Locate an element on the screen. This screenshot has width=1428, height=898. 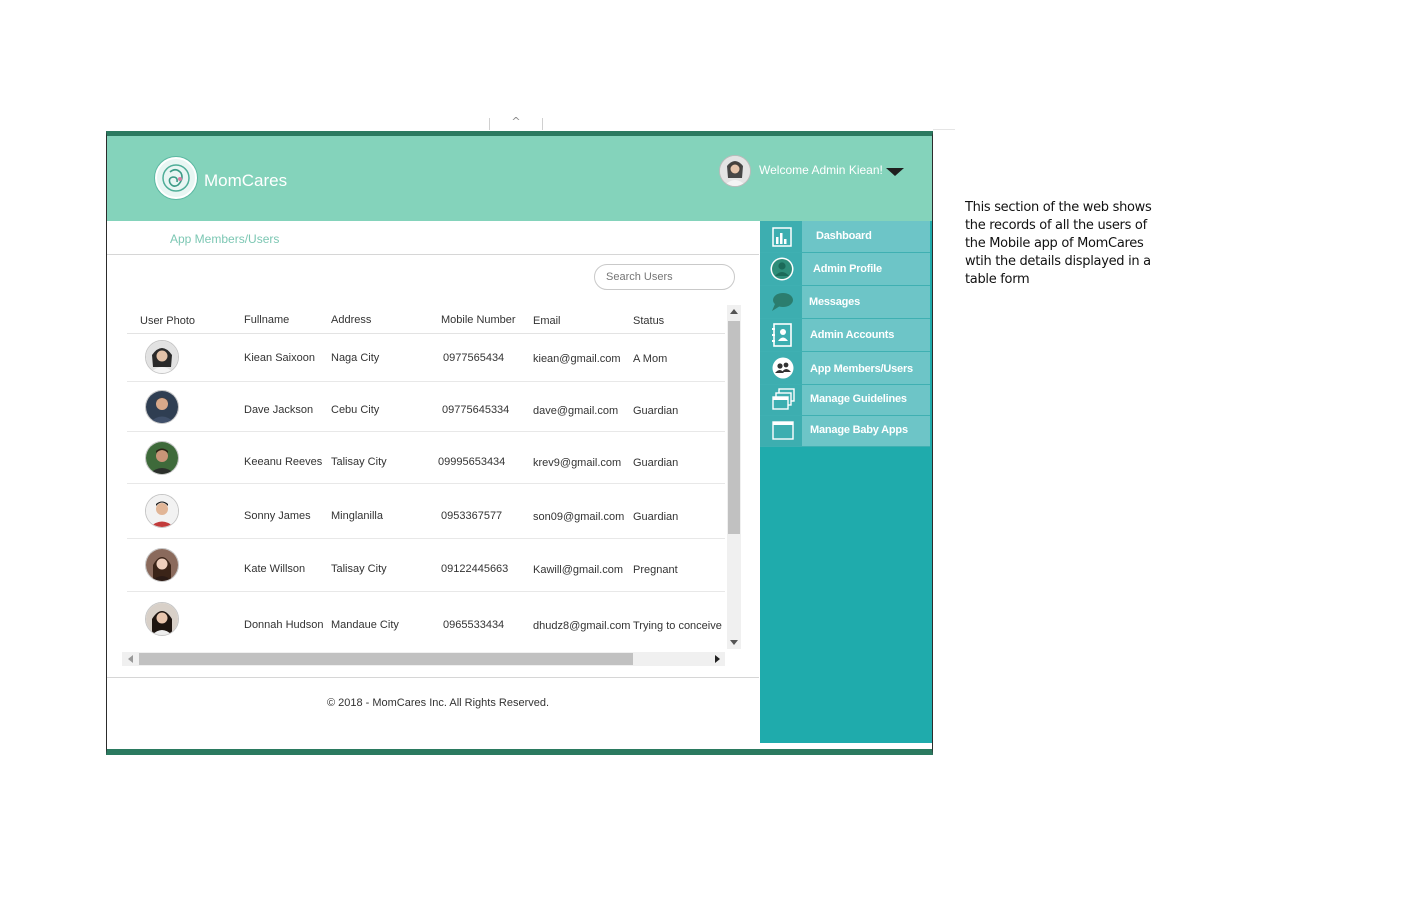
sidebar-item-label: Admin Profile is located at coordinates (847, 269).